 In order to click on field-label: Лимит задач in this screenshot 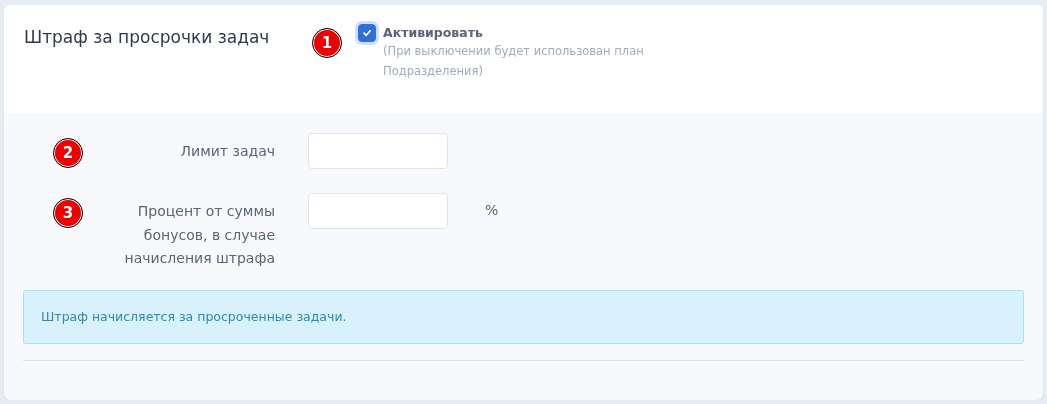, I will do `click(227, 151)`.